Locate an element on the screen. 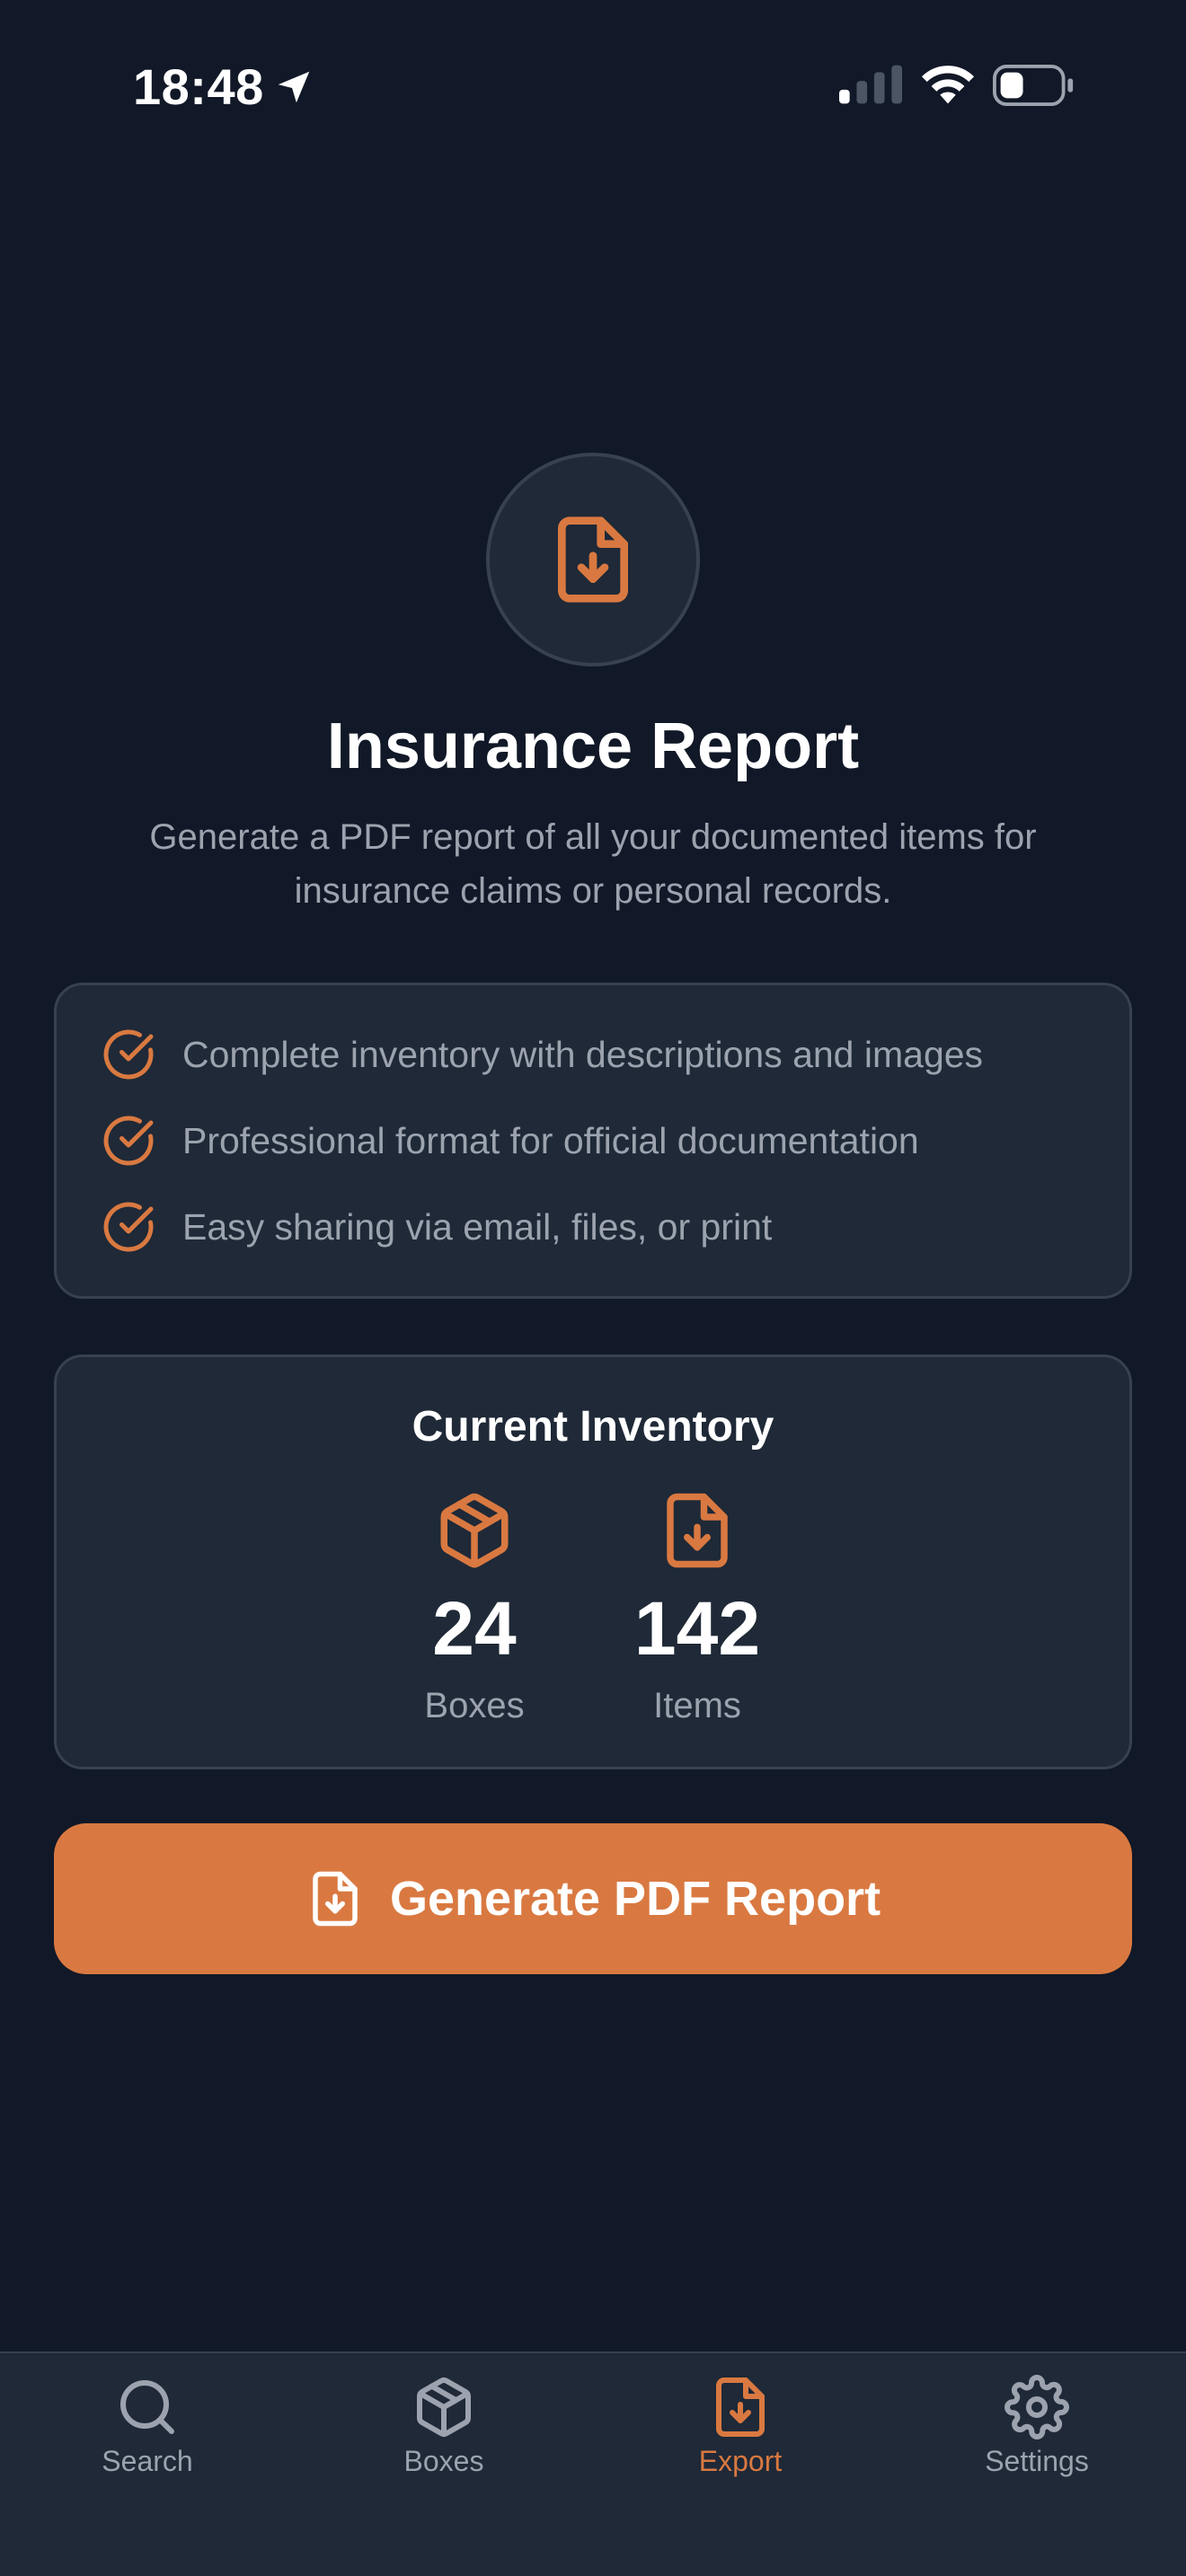  generate-pdf-button: Generate PDF Report is located at coordinates (593, 1898).